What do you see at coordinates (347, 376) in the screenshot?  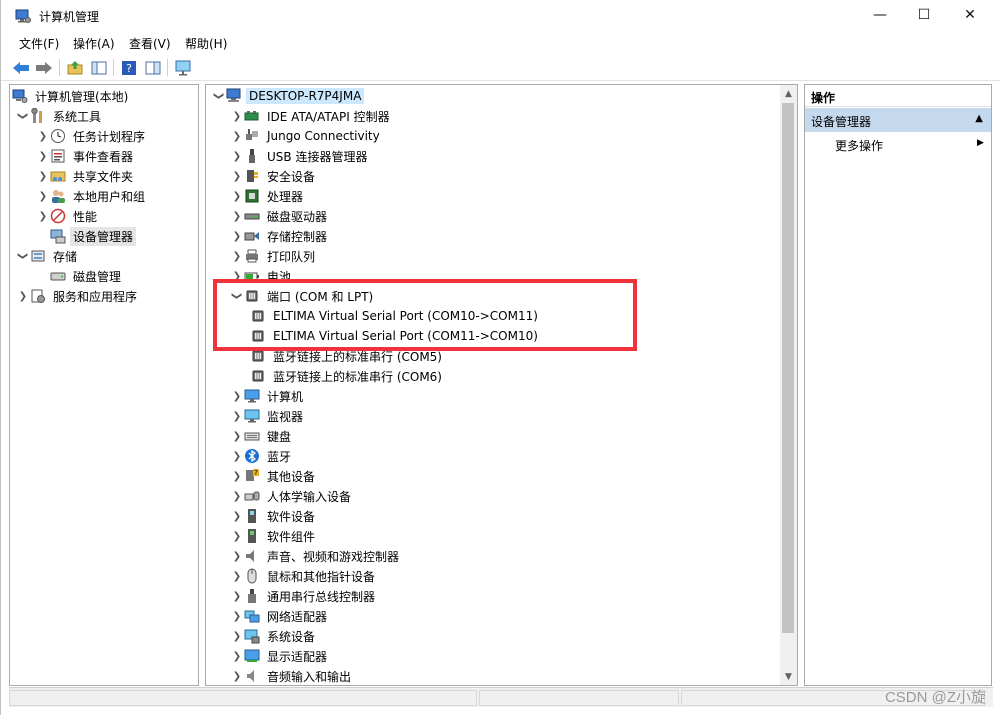 I see `device-item: 蓝牙链接上的标准串行 (COM6)` at bounding box center [347, 376].